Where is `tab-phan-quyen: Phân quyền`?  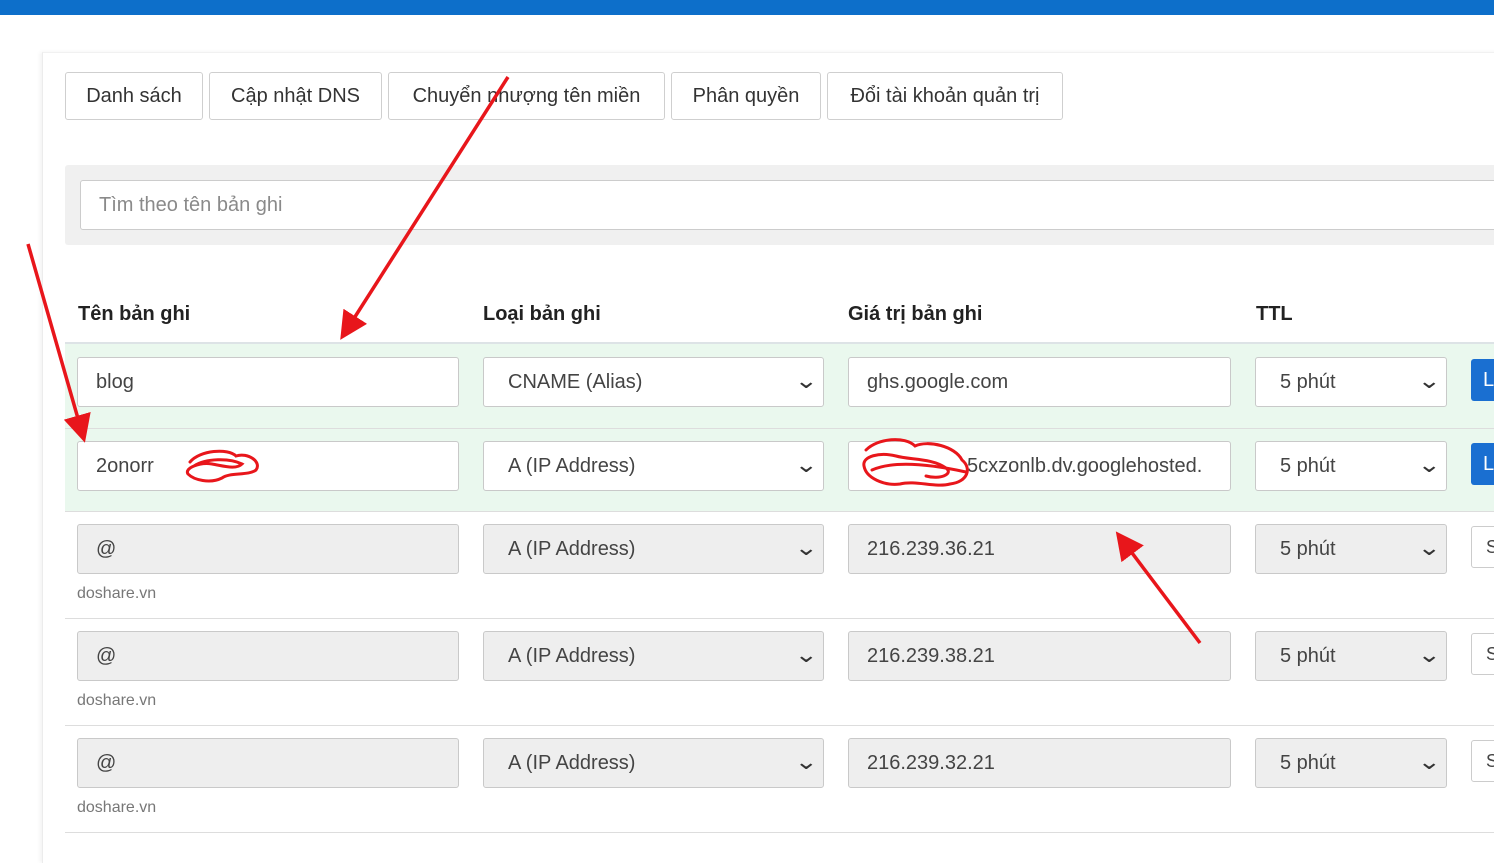
tab-phan-quyen: Phân quyền is located at coordinates (746, 96).